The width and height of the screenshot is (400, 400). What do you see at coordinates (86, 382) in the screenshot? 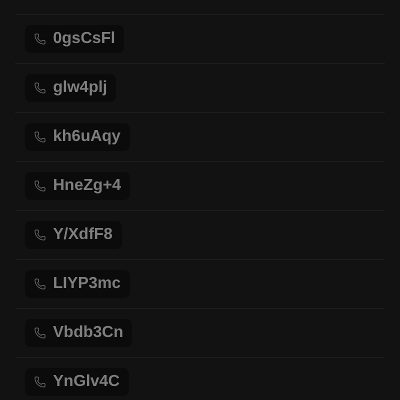
I see `phone-text: YnGlv4C` at bounding box center [86, 382].